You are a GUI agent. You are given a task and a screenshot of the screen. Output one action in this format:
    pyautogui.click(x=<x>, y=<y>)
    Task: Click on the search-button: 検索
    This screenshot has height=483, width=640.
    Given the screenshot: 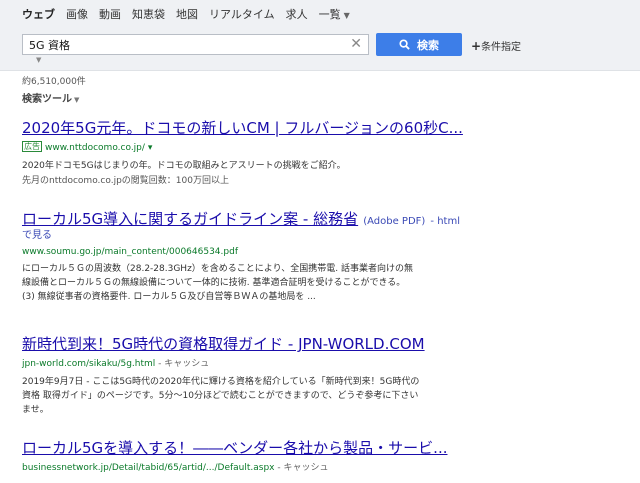 What is the action you would take?
    pyautogui.click(x=419, y=44)
    